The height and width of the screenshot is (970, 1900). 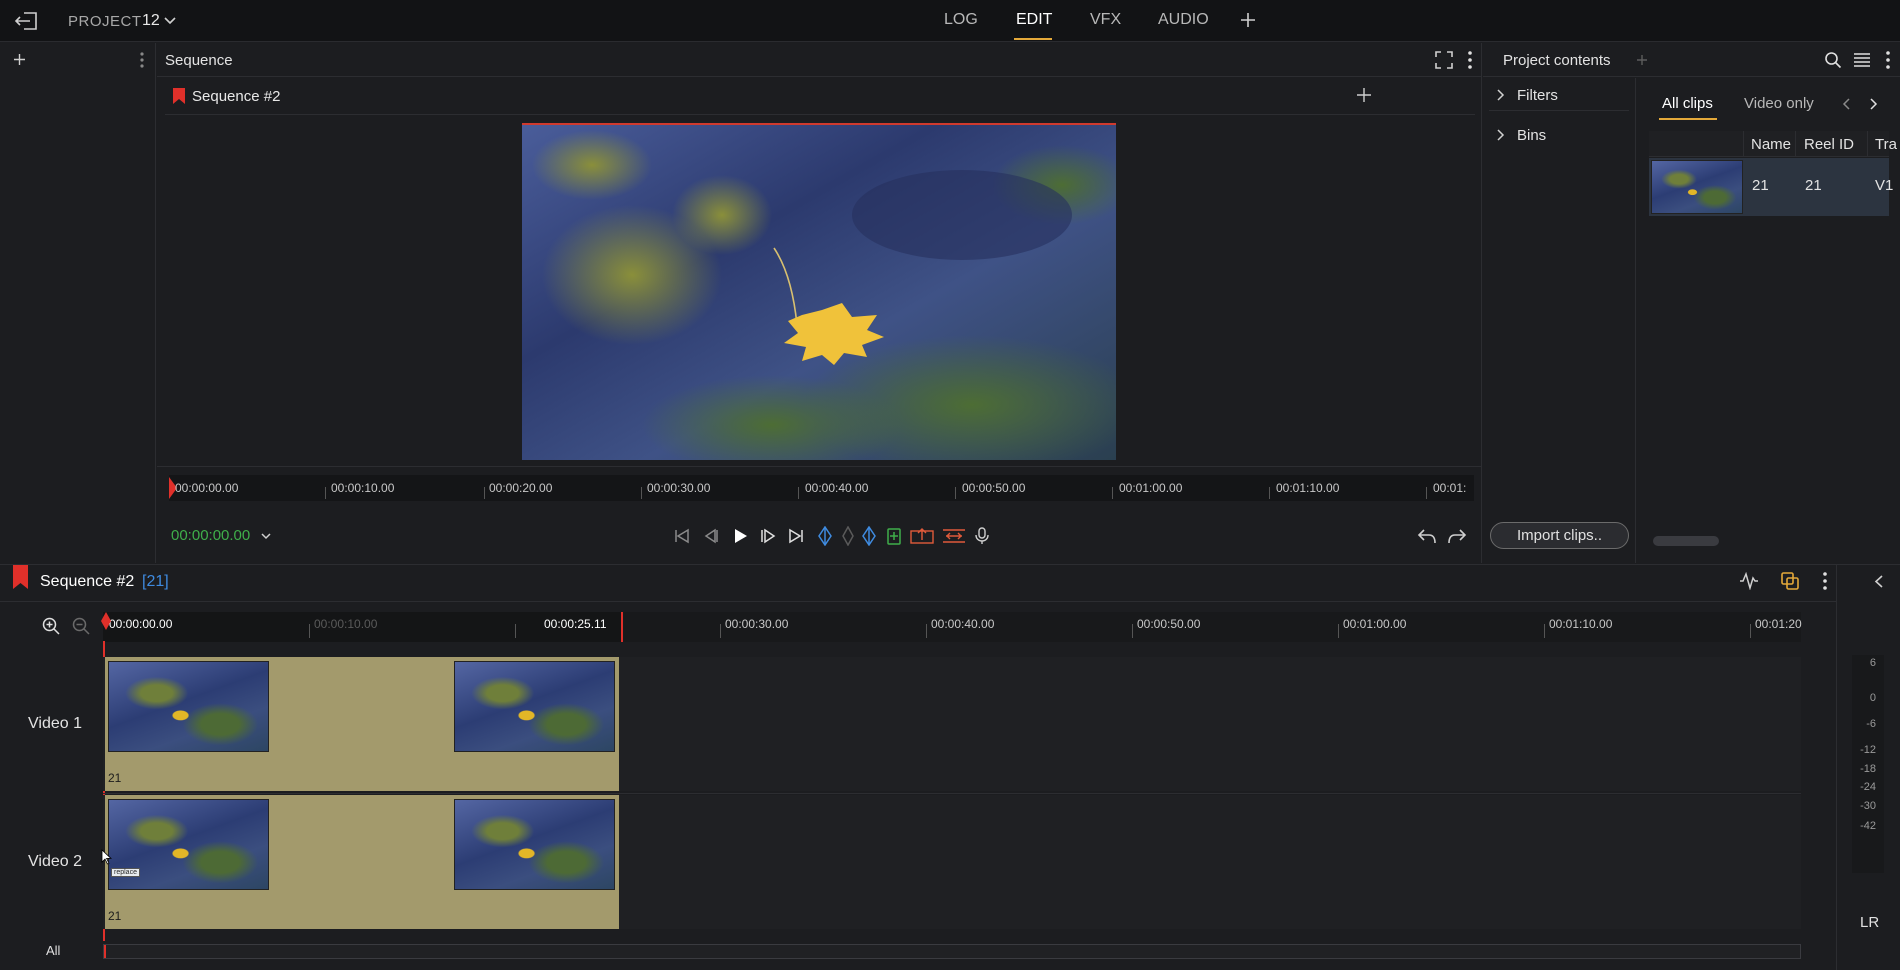 I want to click on bins-label: Bins, so click(x=1531, y=135).